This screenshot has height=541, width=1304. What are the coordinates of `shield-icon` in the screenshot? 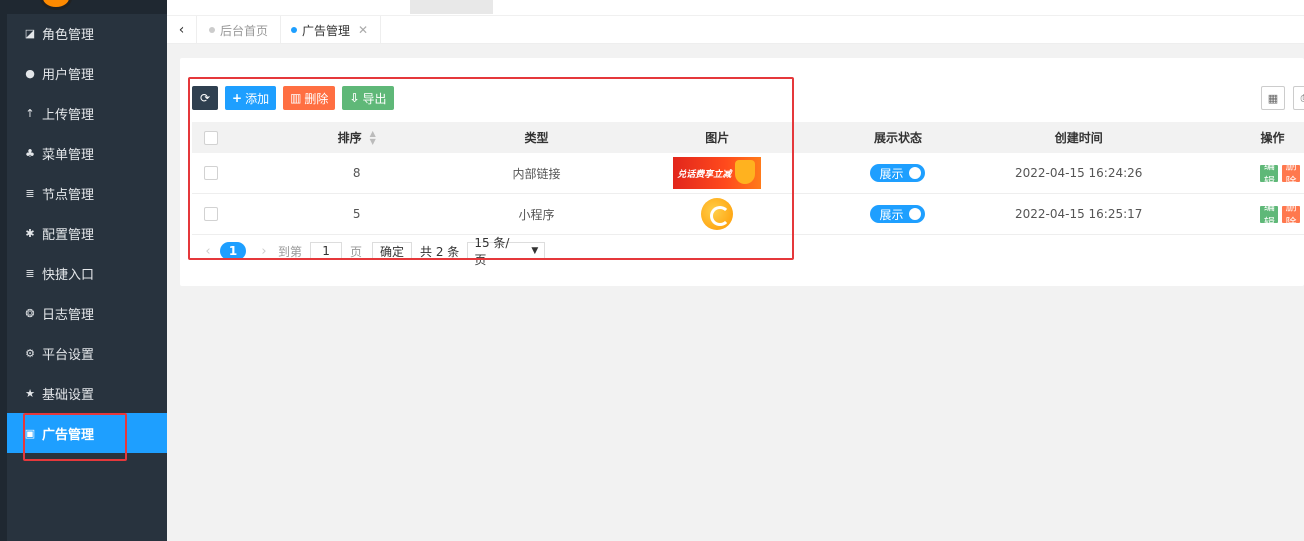 It's located at (745, 172).